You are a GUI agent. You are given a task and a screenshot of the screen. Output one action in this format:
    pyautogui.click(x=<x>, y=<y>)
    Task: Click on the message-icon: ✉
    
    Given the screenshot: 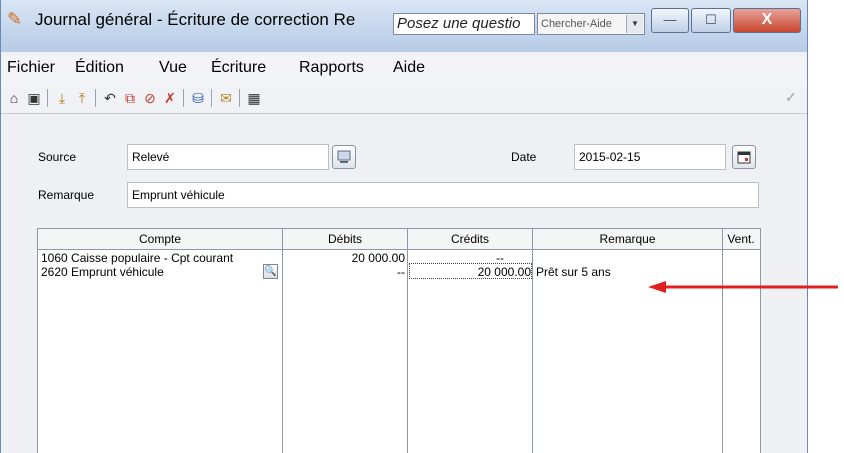 What is the action you would take?
    pyautogui.click(x=226, y=98)
    